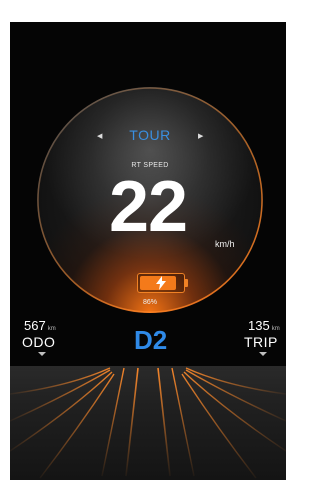 This screenshot has width=320, height=488. I want to click on lightning-bolt-icon, so click(161, 283).